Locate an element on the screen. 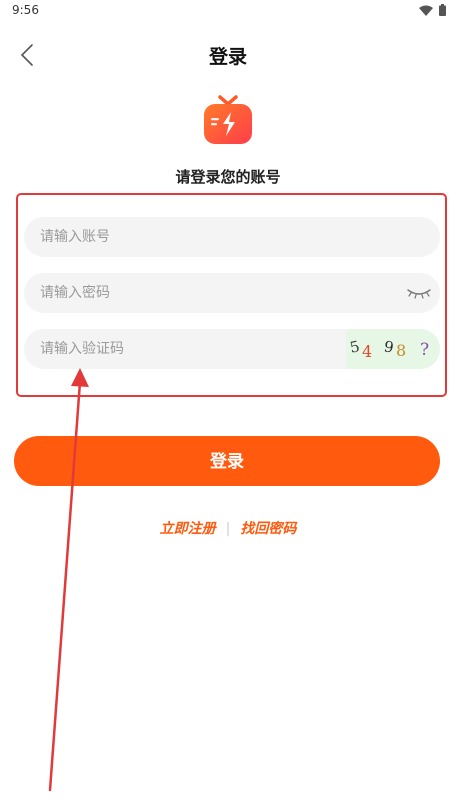 The image size is (456, 811). captcha-char: 4 is located at coordinates (367, 351).